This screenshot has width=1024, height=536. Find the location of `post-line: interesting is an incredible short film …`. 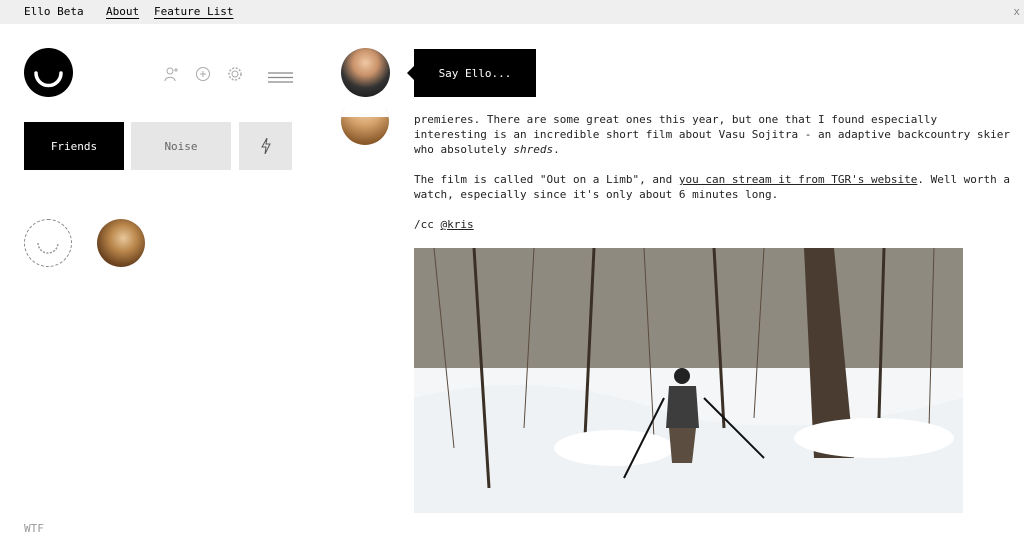

post-line: interesting is an incredible short film … is located at coordinates (712, 134).